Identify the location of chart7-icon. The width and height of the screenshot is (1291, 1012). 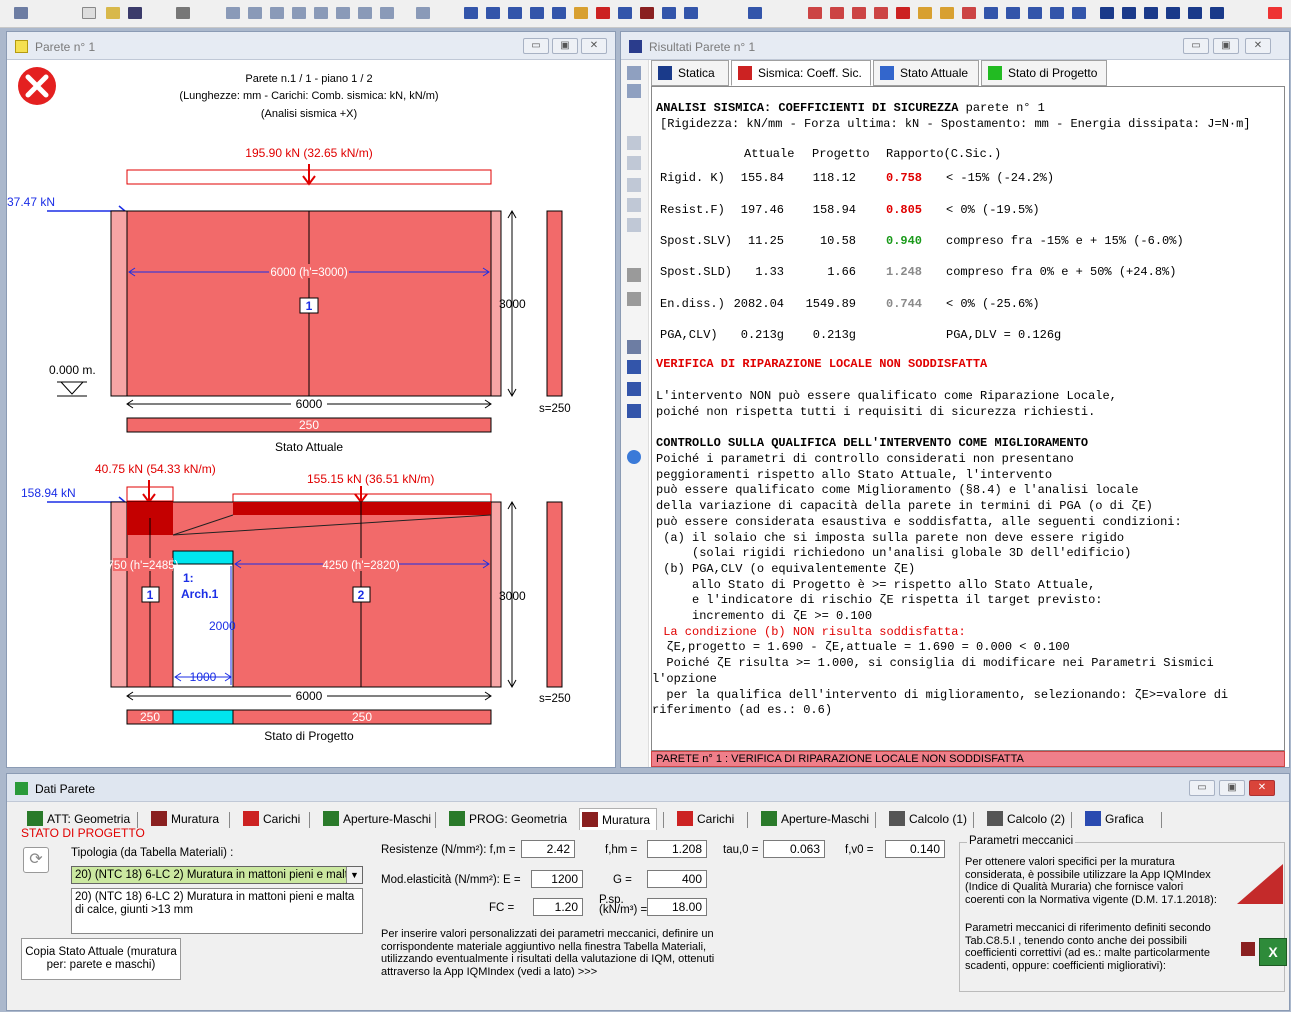
(947, 13).